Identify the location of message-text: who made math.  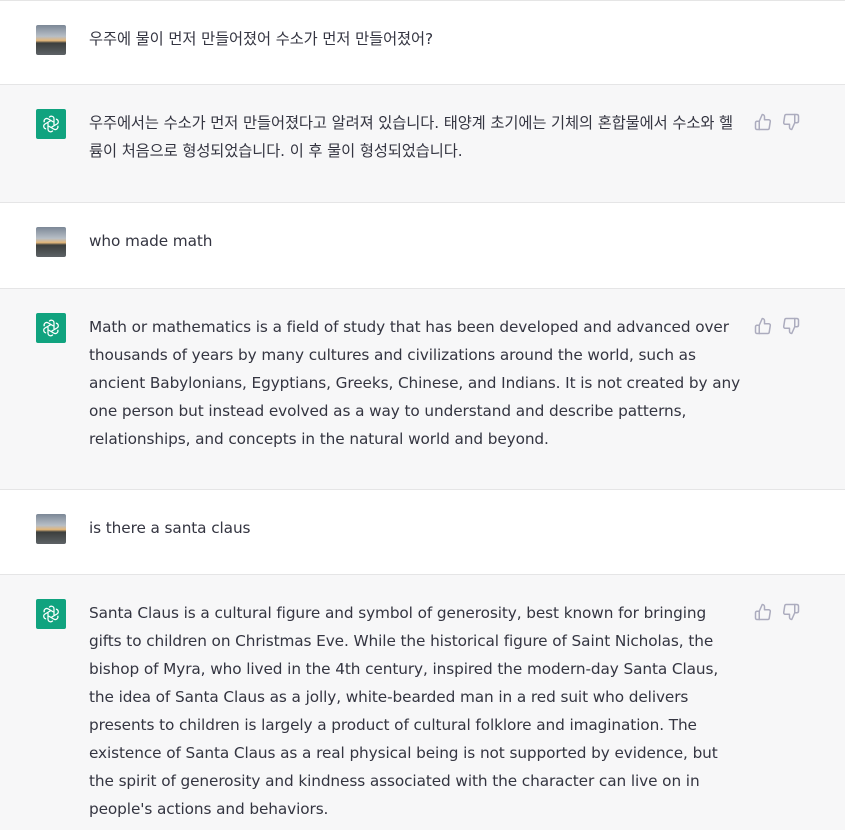
(151, 241).